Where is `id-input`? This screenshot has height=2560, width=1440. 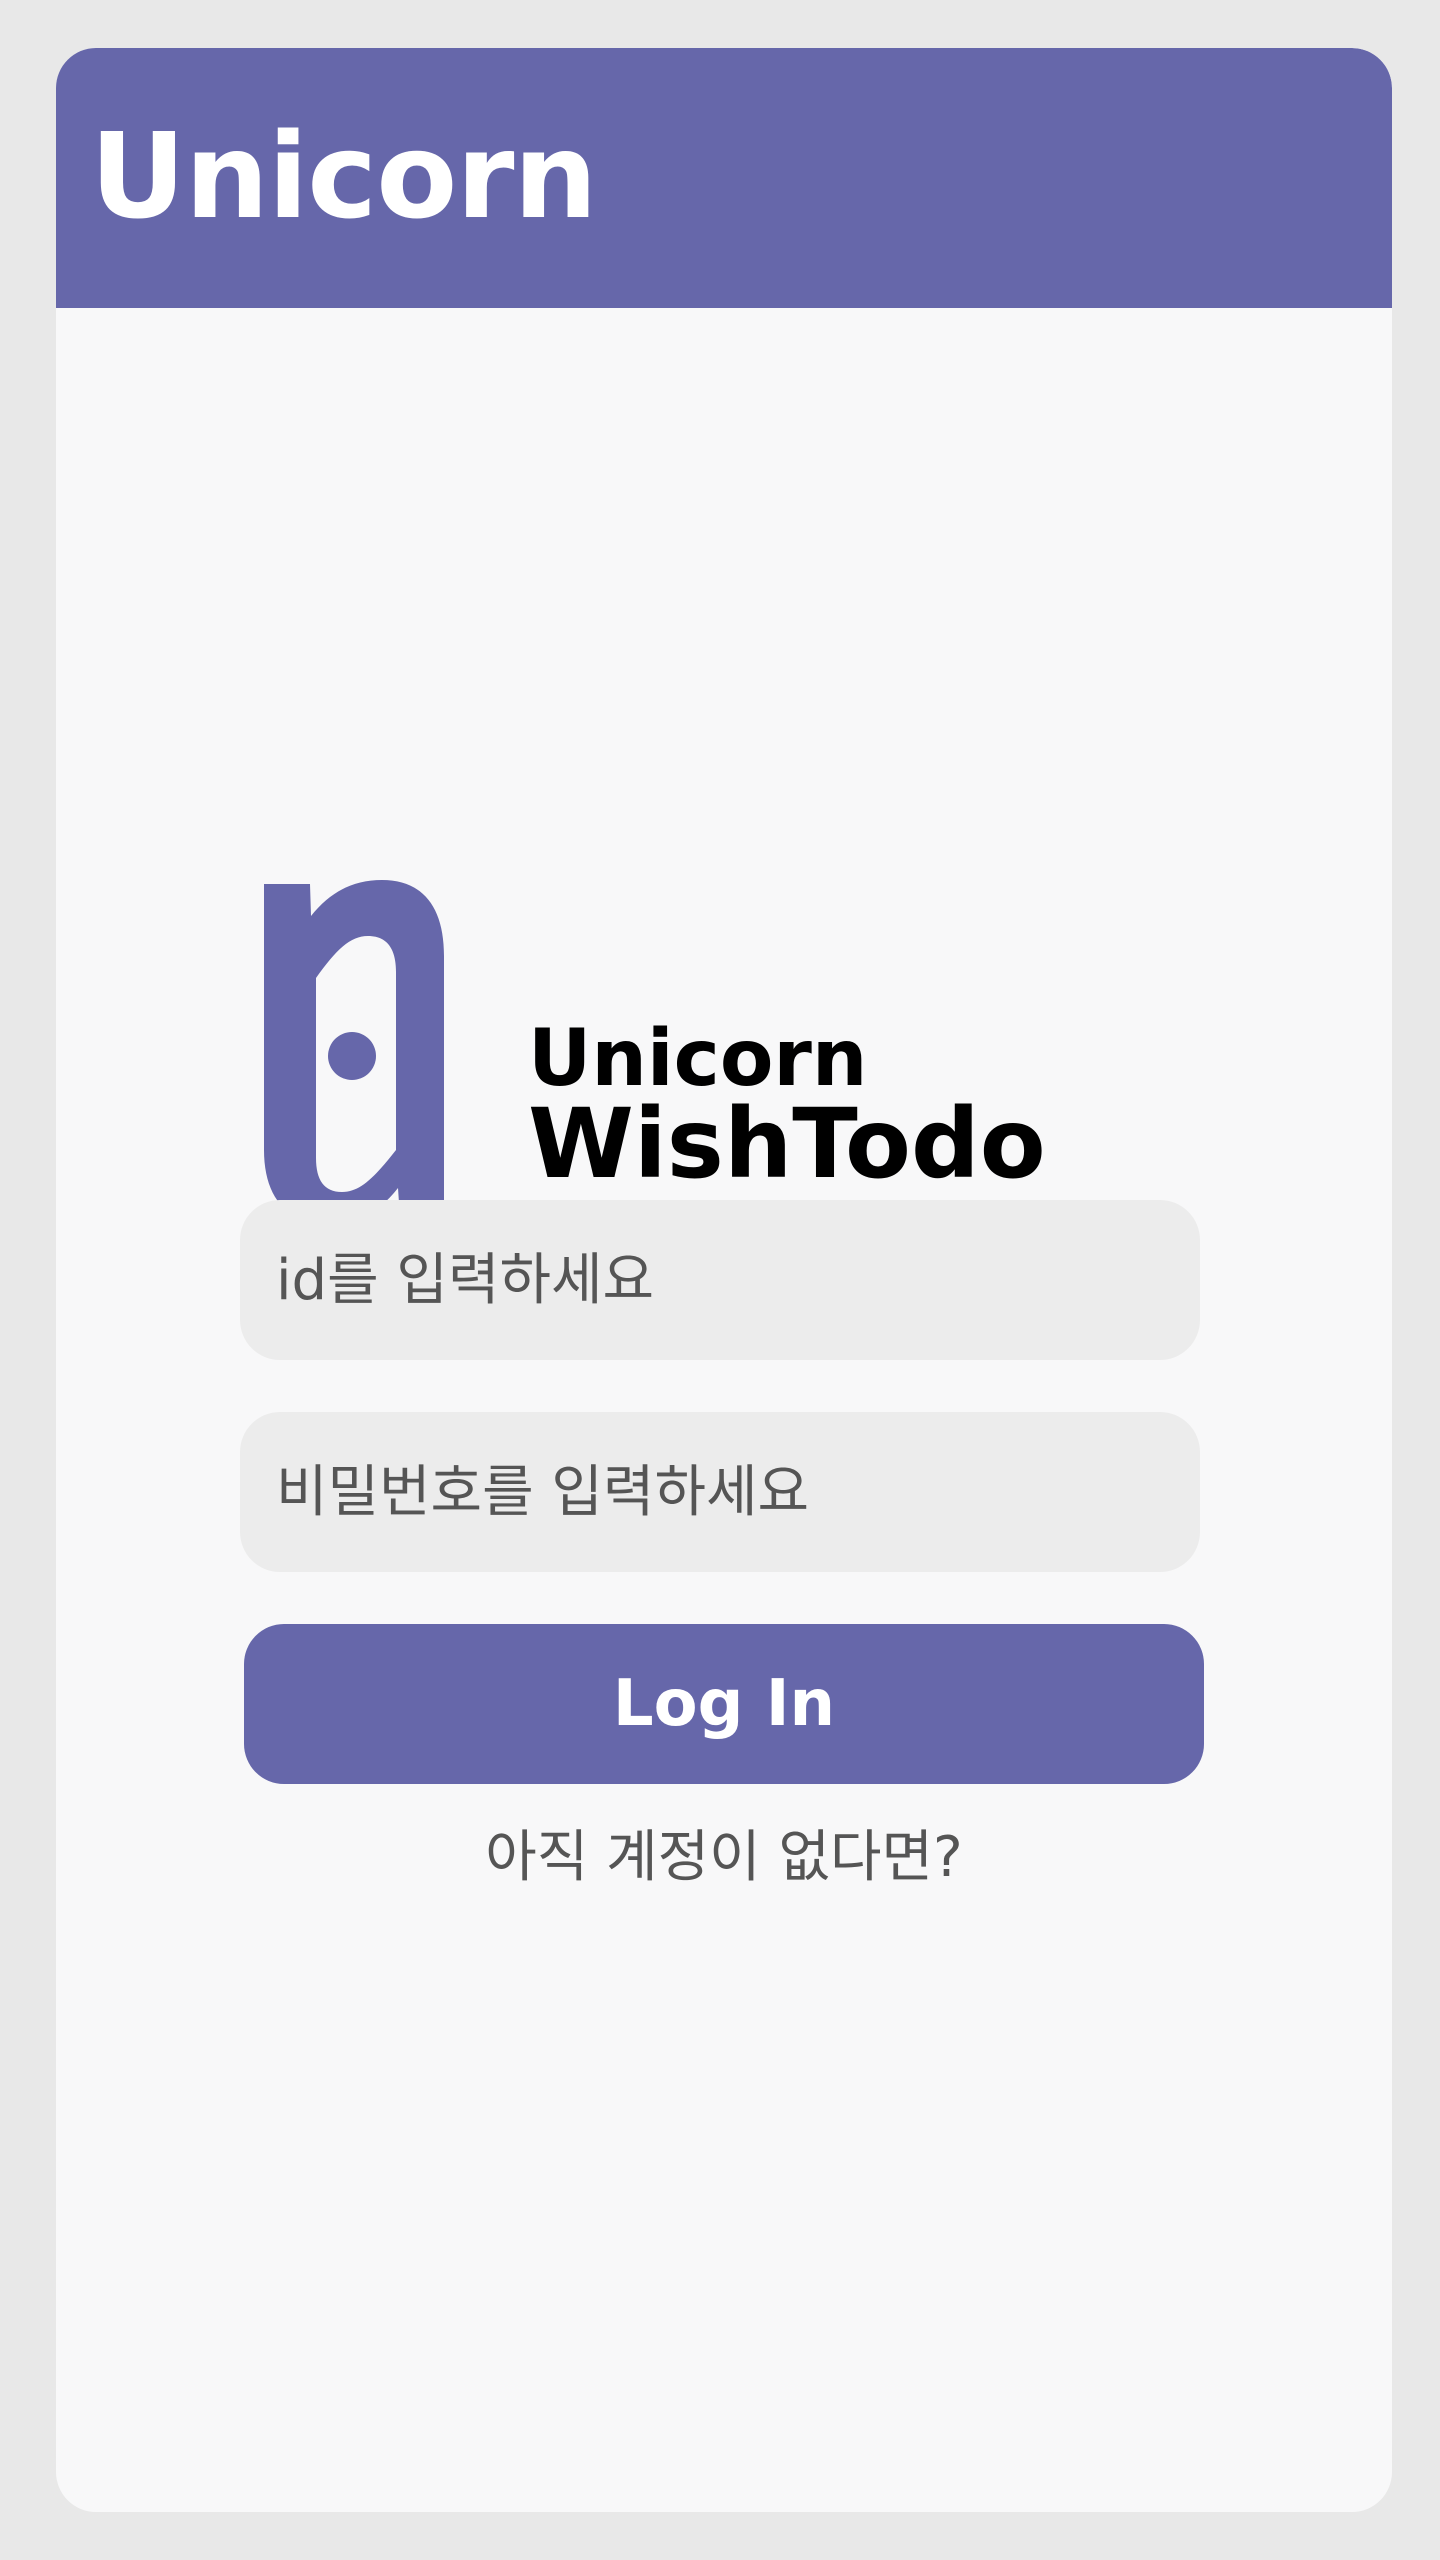 id-input is located at coordinates (720, 1280).